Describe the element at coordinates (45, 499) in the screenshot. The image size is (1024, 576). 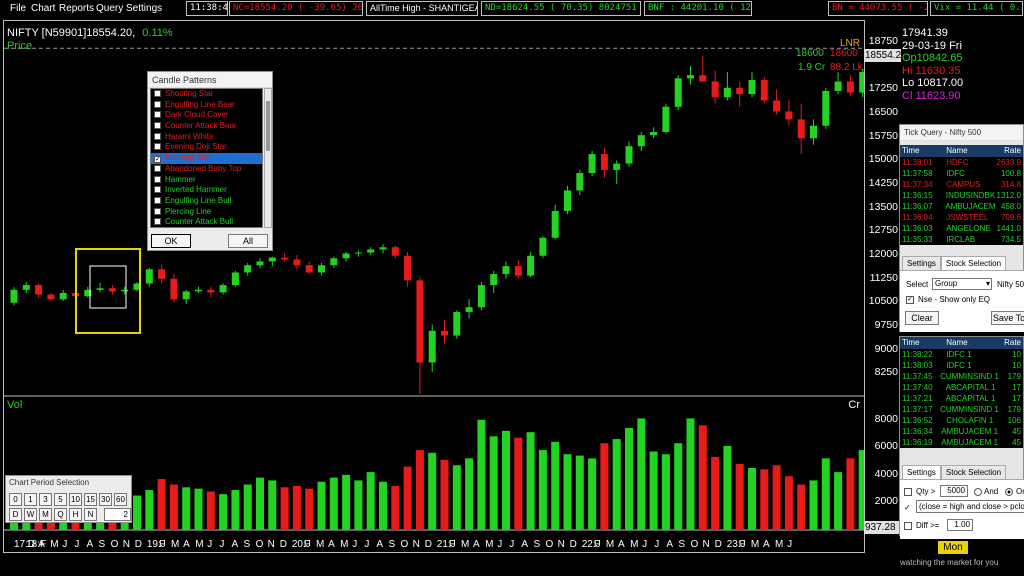
I see `period-button: 3` at that location.